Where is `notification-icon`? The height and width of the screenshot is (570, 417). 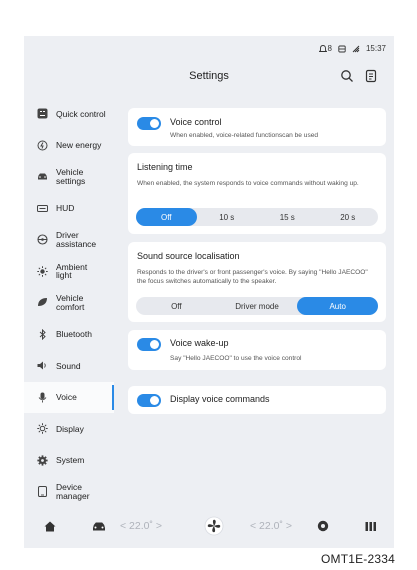
notification-icon is located at coordinates (322, 48).